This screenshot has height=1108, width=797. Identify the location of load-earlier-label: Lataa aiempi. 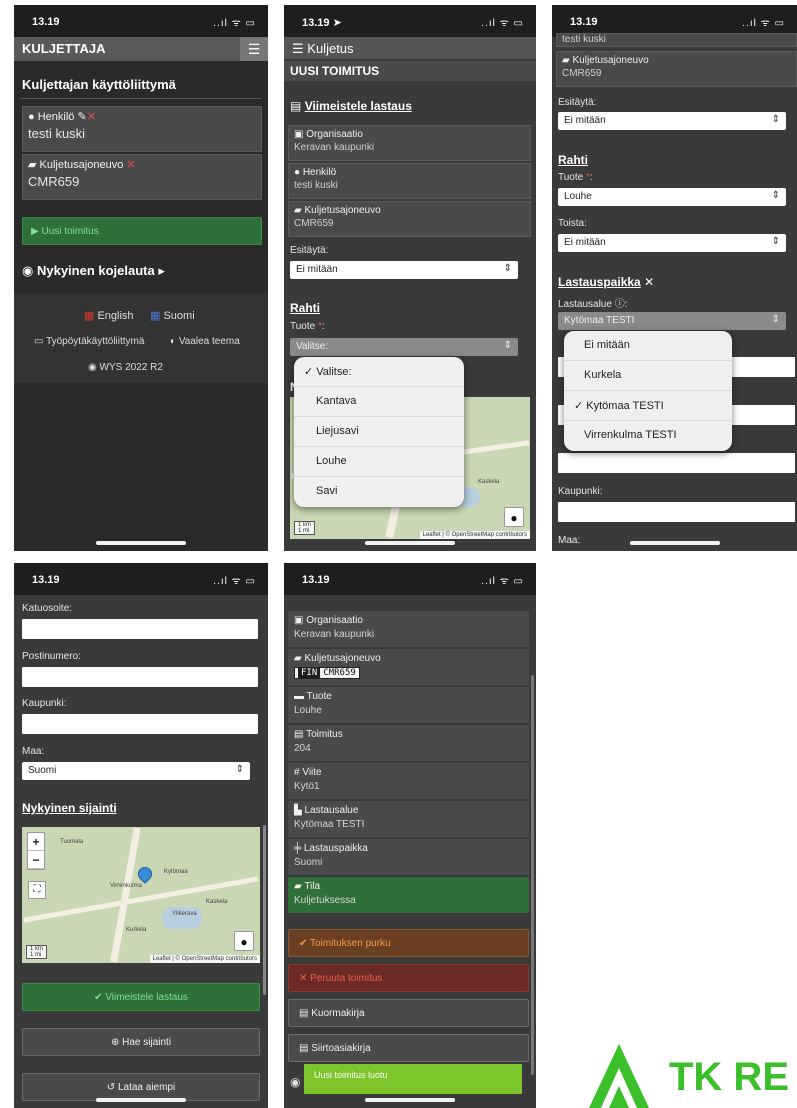
(146, 1087).